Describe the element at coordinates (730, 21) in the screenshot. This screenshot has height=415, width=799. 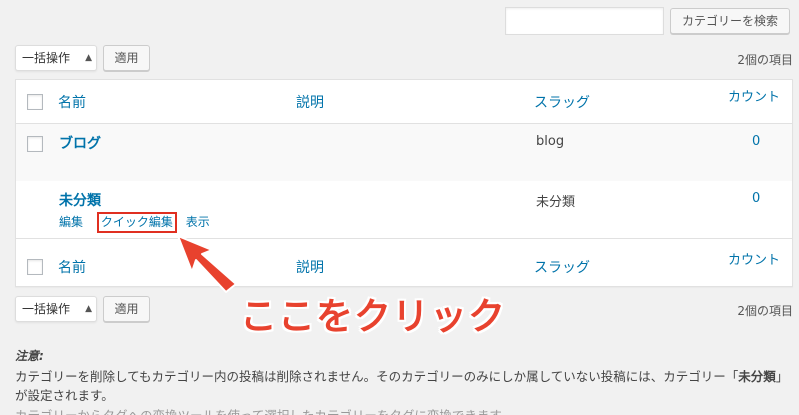
I see `search-categories-button: カテゴリーを検索` at that location.